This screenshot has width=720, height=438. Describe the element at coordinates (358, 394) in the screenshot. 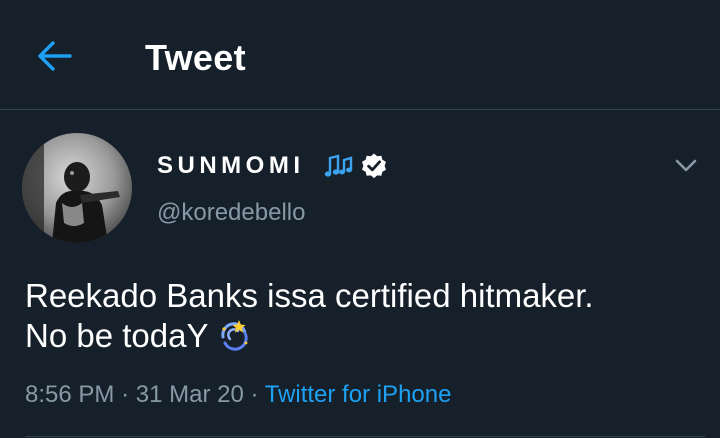

I see `tweet-source-link: Twitter for iPhone` at that location.